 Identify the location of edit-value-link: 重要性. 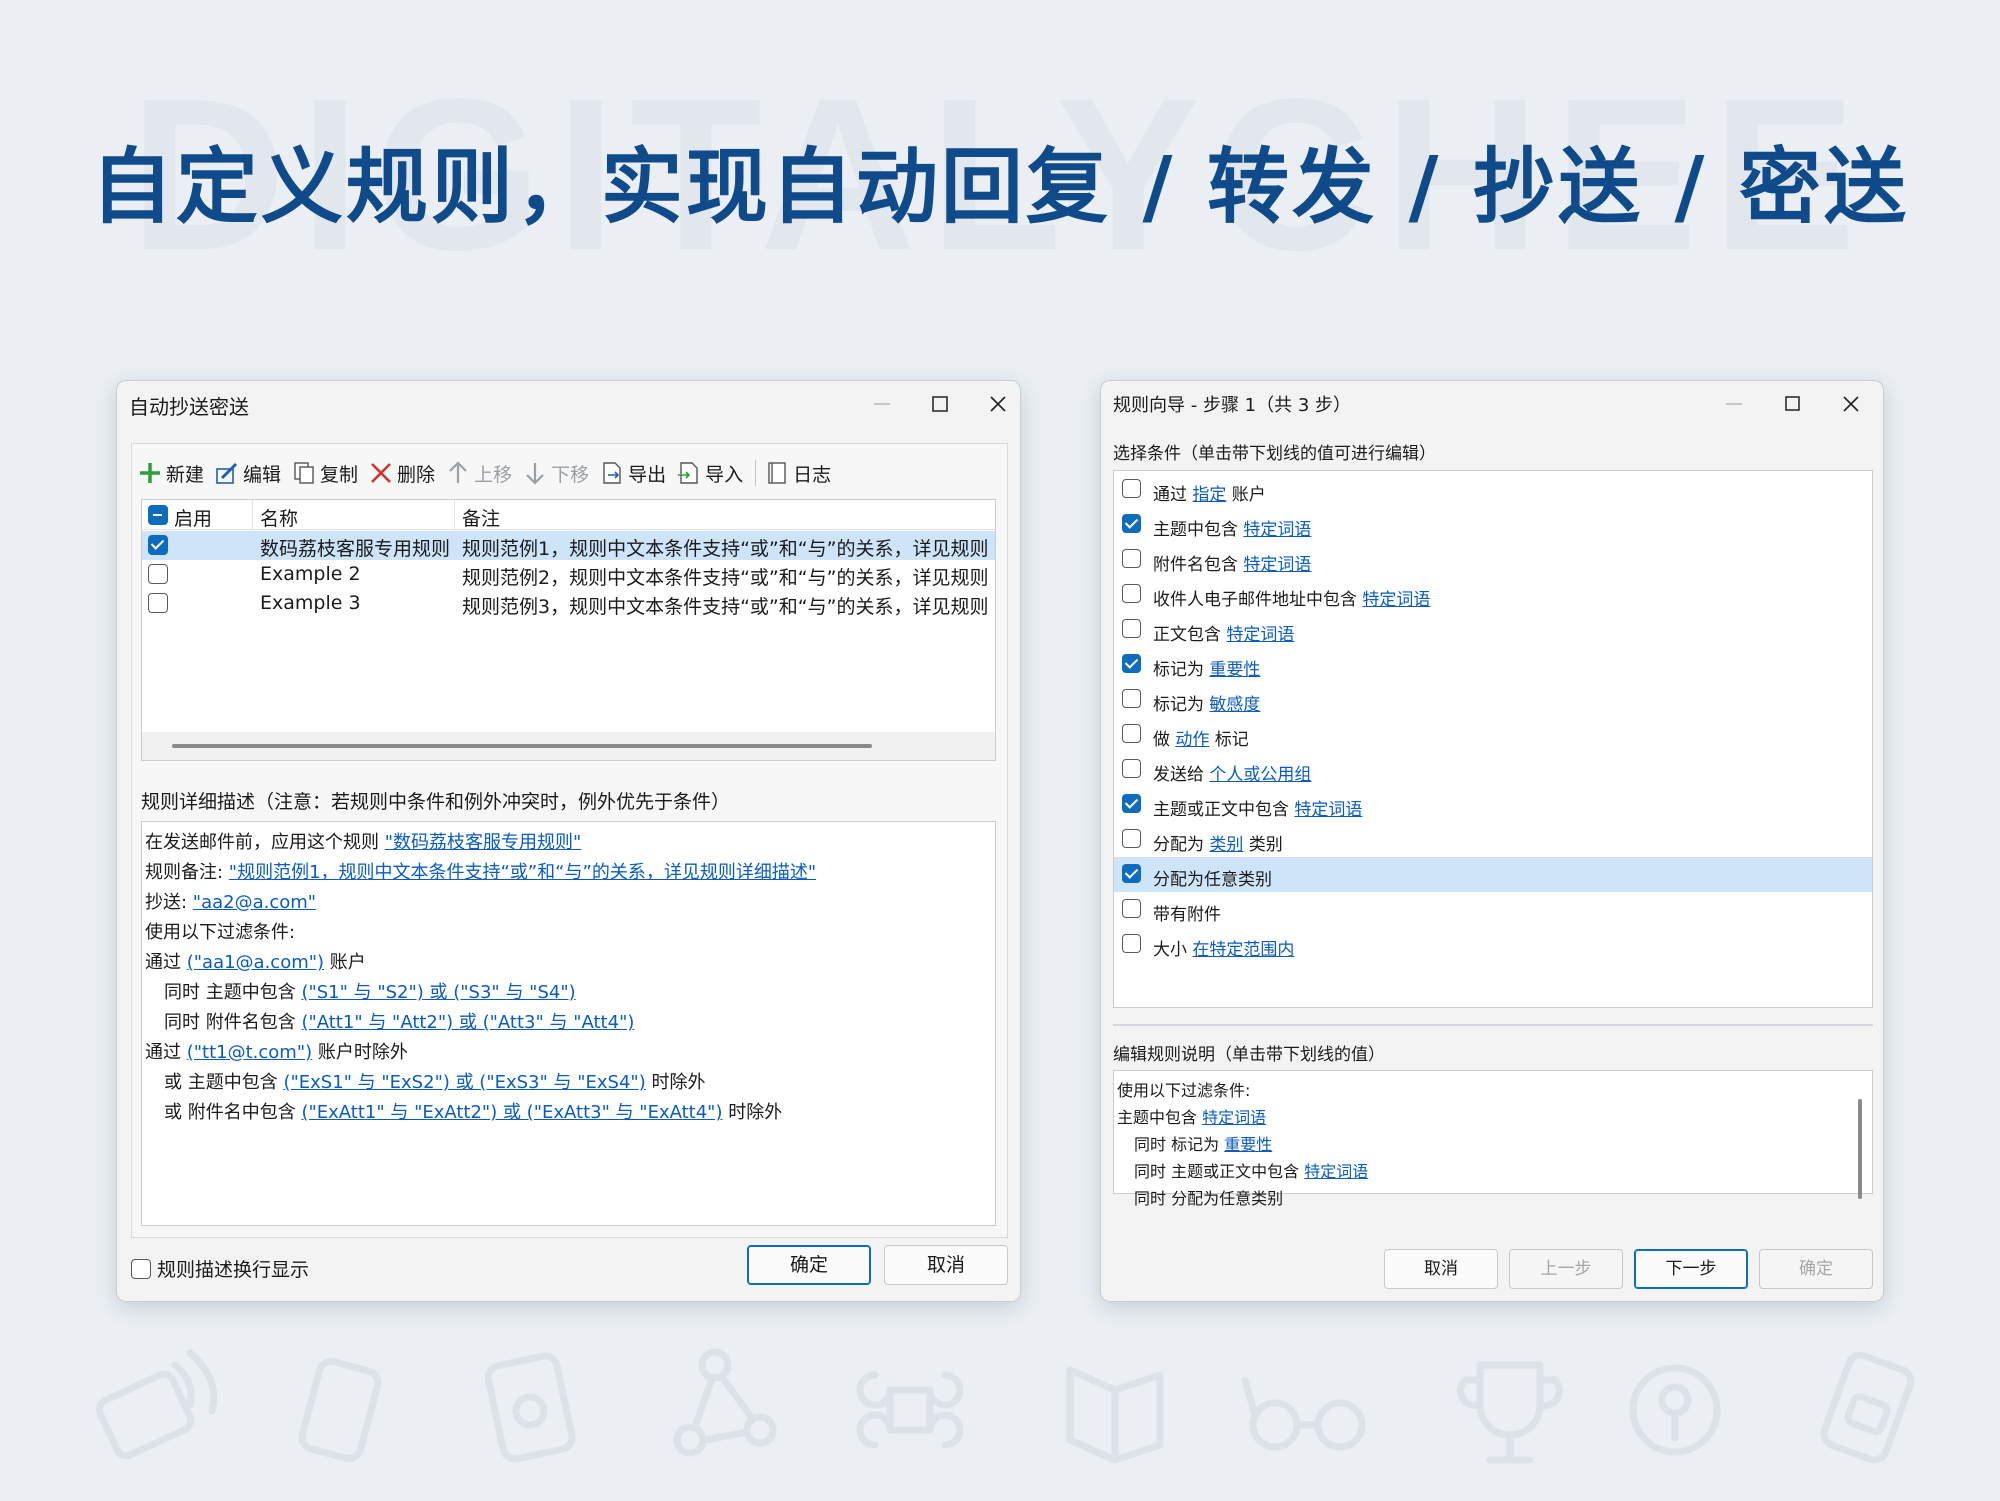
(1248, 1144).